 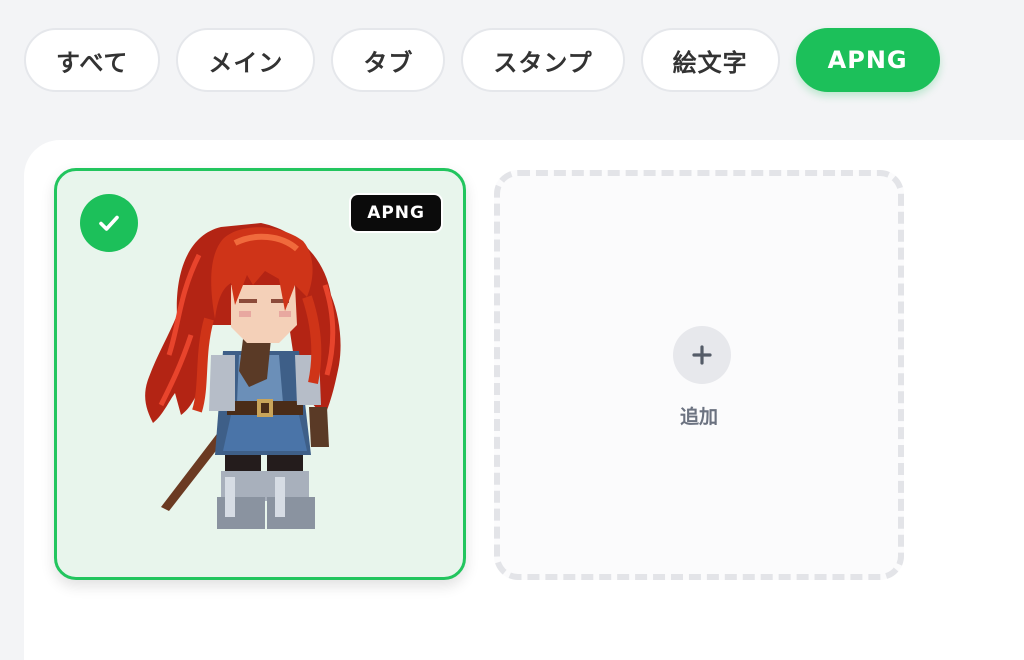 I want to click on tab-stamp: スタンプ, so click(x=543, y=60).